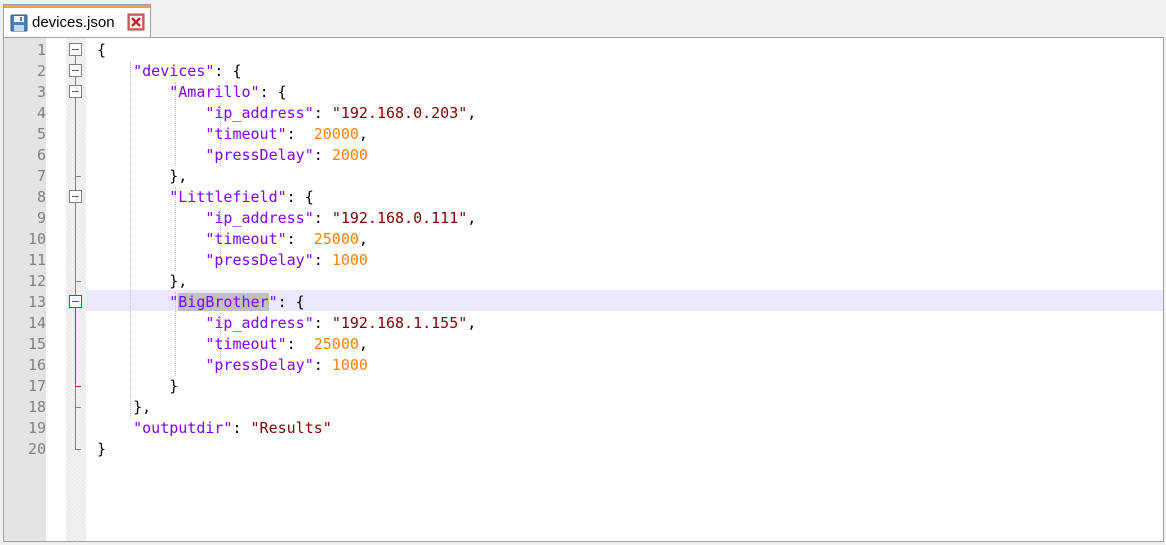 This screenshot has width=1166, height=545. I want to click on line-number: 15, so click(36, 344).